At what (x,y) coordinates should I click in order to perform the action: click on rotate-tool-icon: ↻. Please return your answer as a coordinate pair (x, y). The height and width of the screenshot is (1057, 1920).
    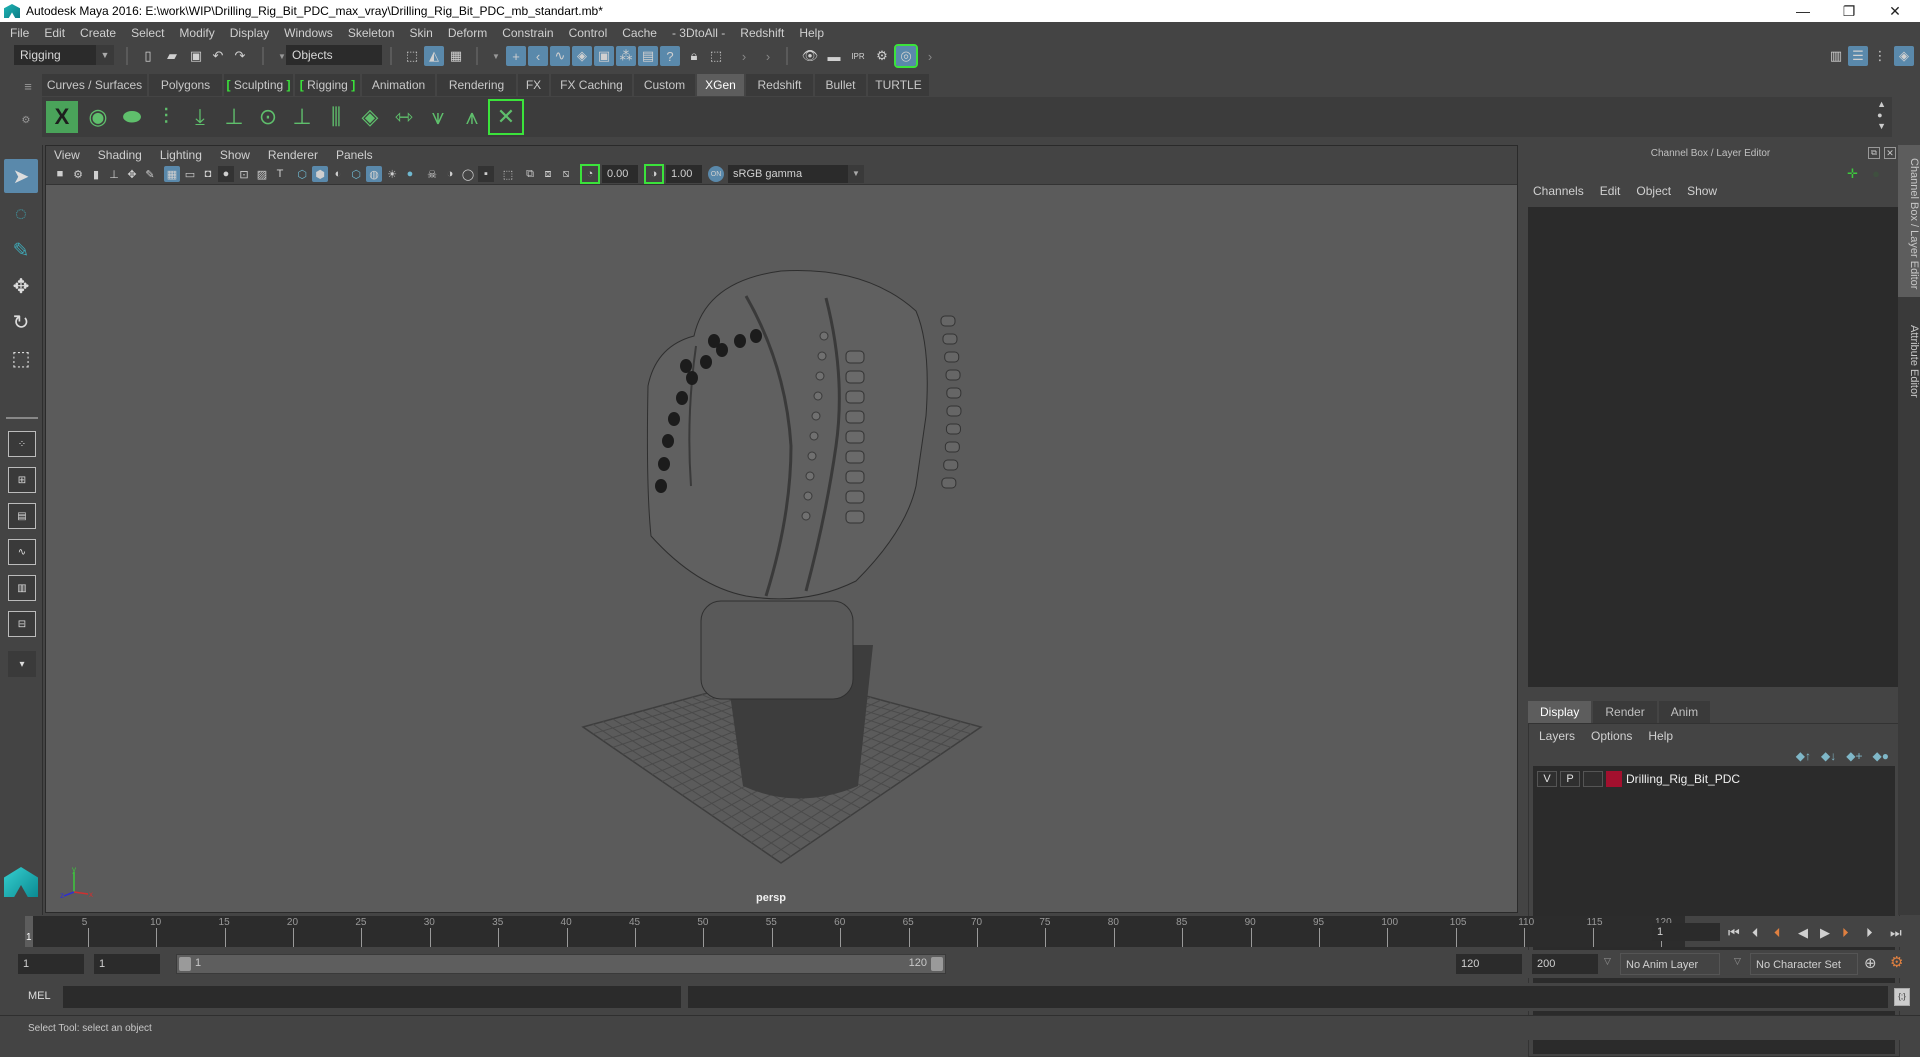
    Looking at the image, I should click on (21, 322).